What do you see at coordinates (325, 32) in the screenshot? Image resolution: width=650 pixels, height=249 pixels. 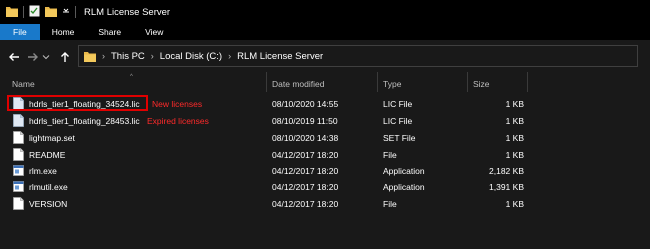 I see `ribbon-tabs: File Home Share View` at bounding box center [325, 32].